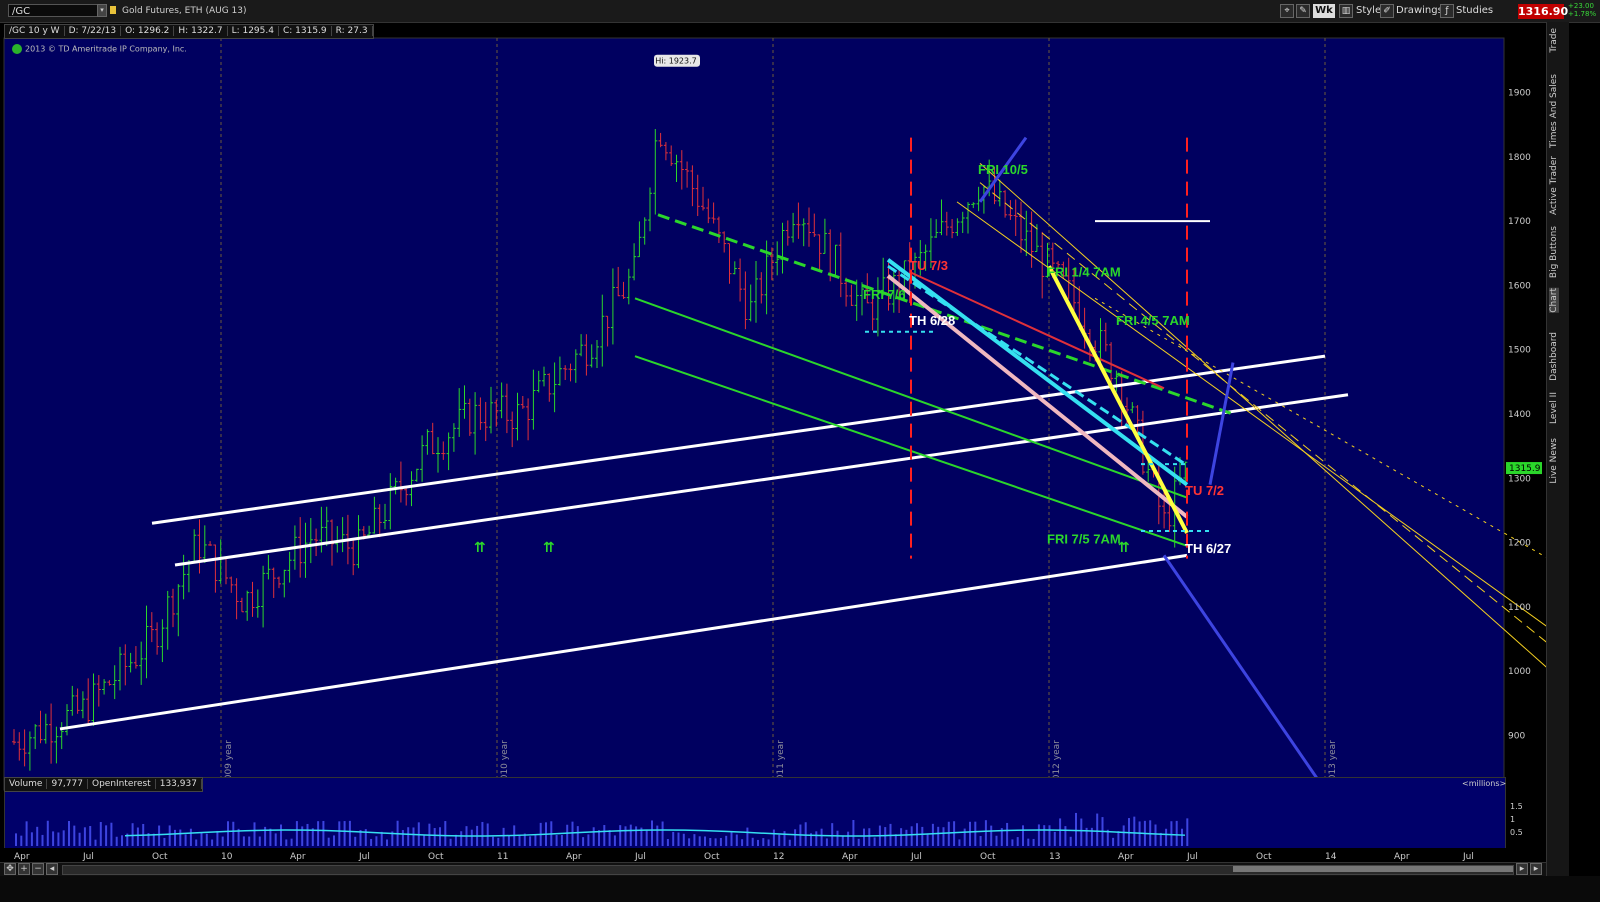  I want to click on volume-value: 97,777, so click(67, 784).